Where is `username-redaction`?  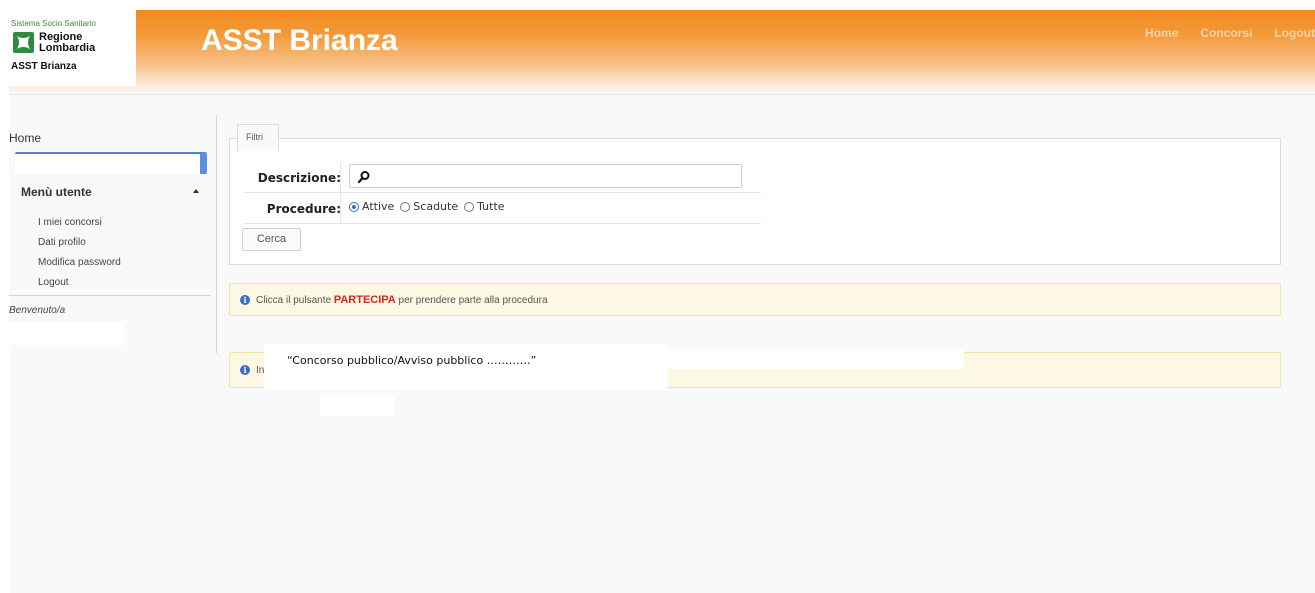
username-redaction is located at coordinates (67, 333).